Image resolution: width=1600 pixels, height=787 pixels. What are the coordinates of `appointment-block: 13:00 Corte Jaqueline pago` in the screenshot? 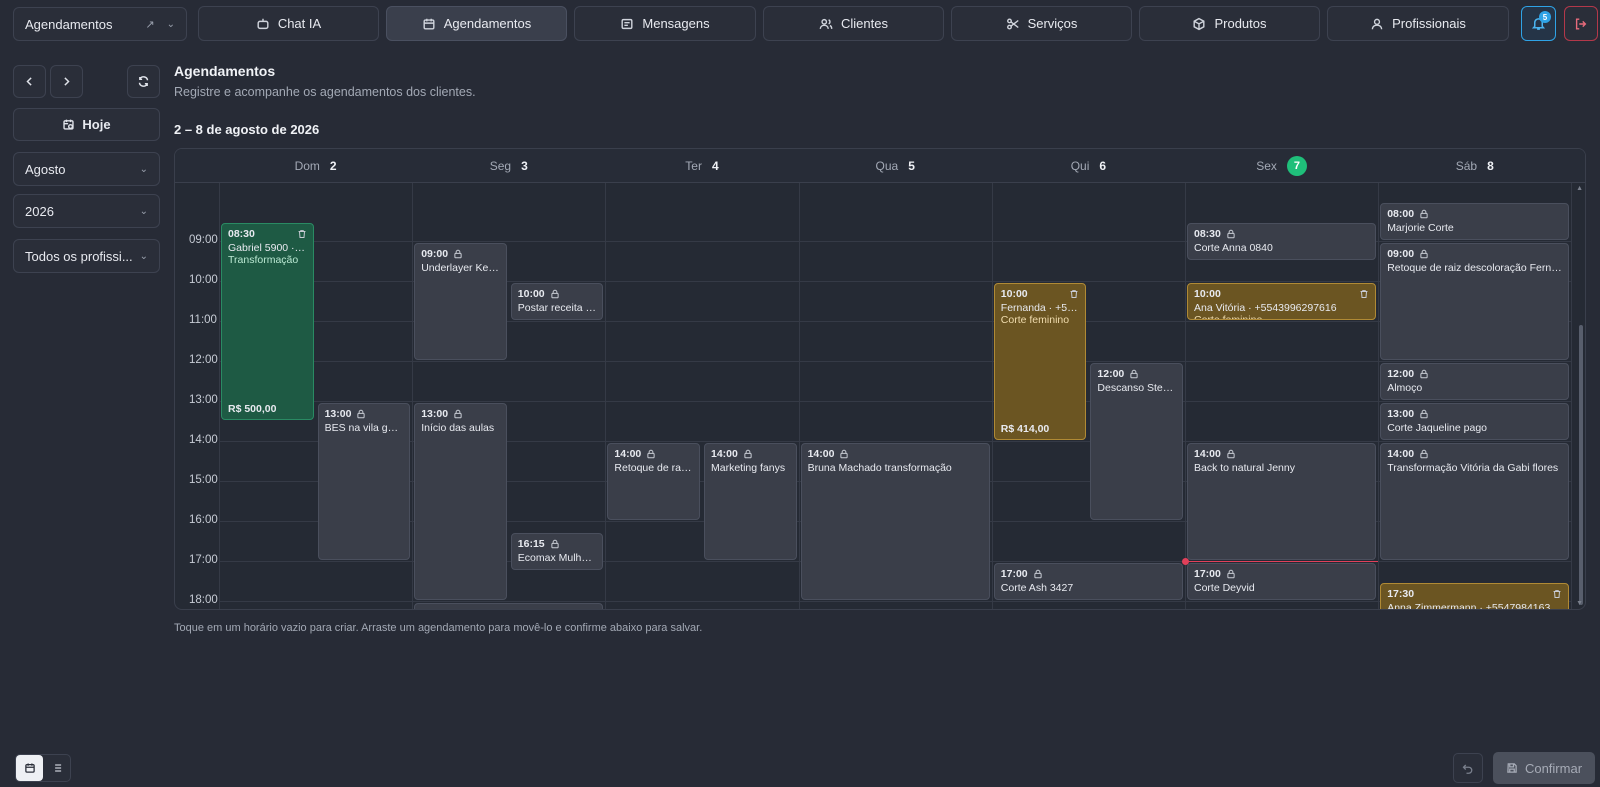 It's located at (1475, 421).